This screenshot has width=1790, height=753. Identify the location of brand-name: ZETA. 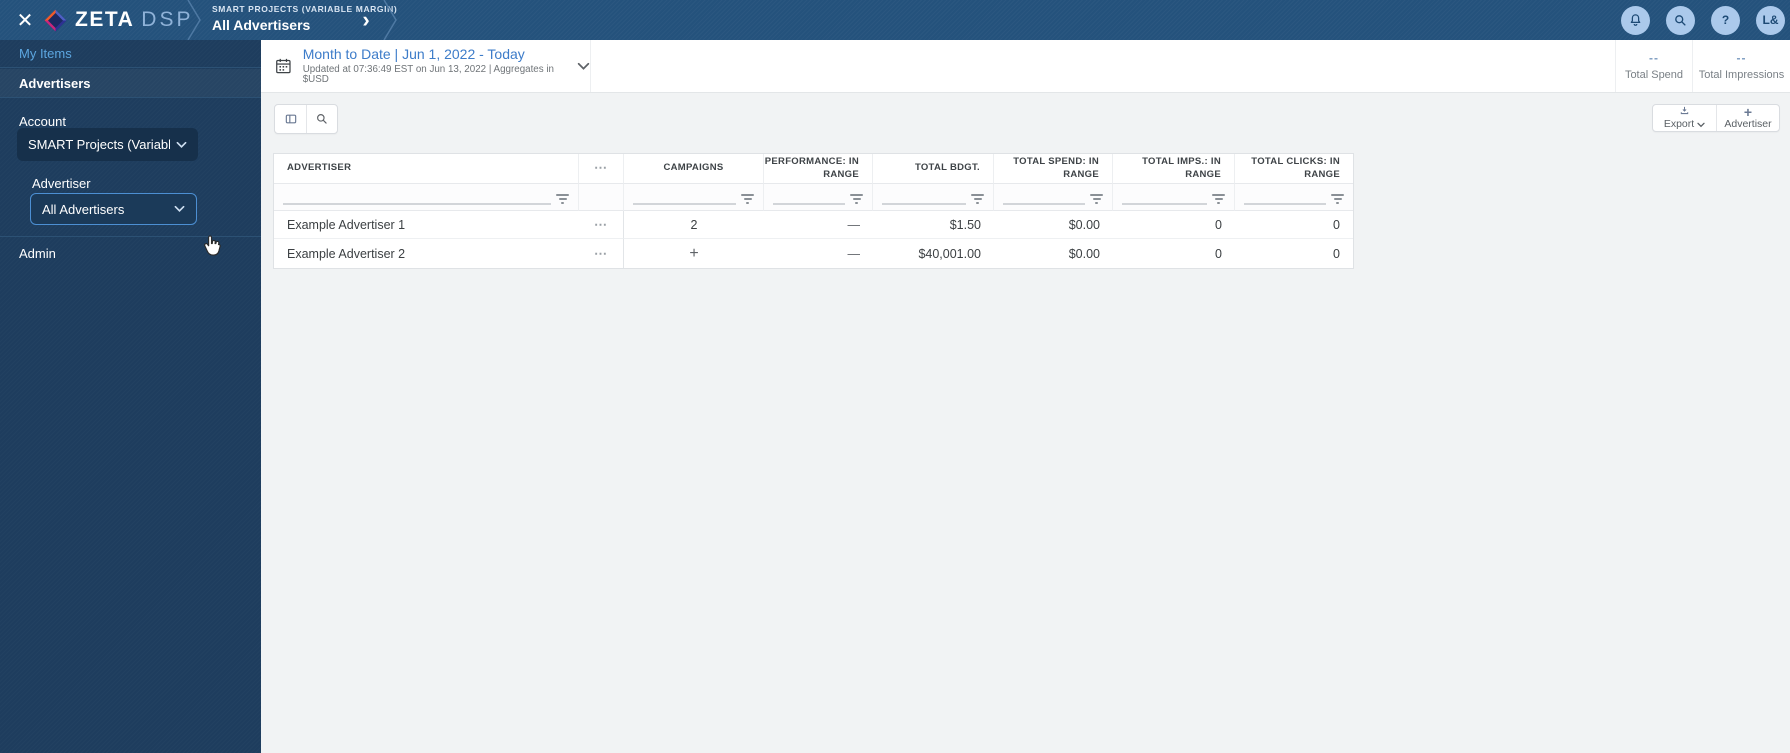
(105, 19).